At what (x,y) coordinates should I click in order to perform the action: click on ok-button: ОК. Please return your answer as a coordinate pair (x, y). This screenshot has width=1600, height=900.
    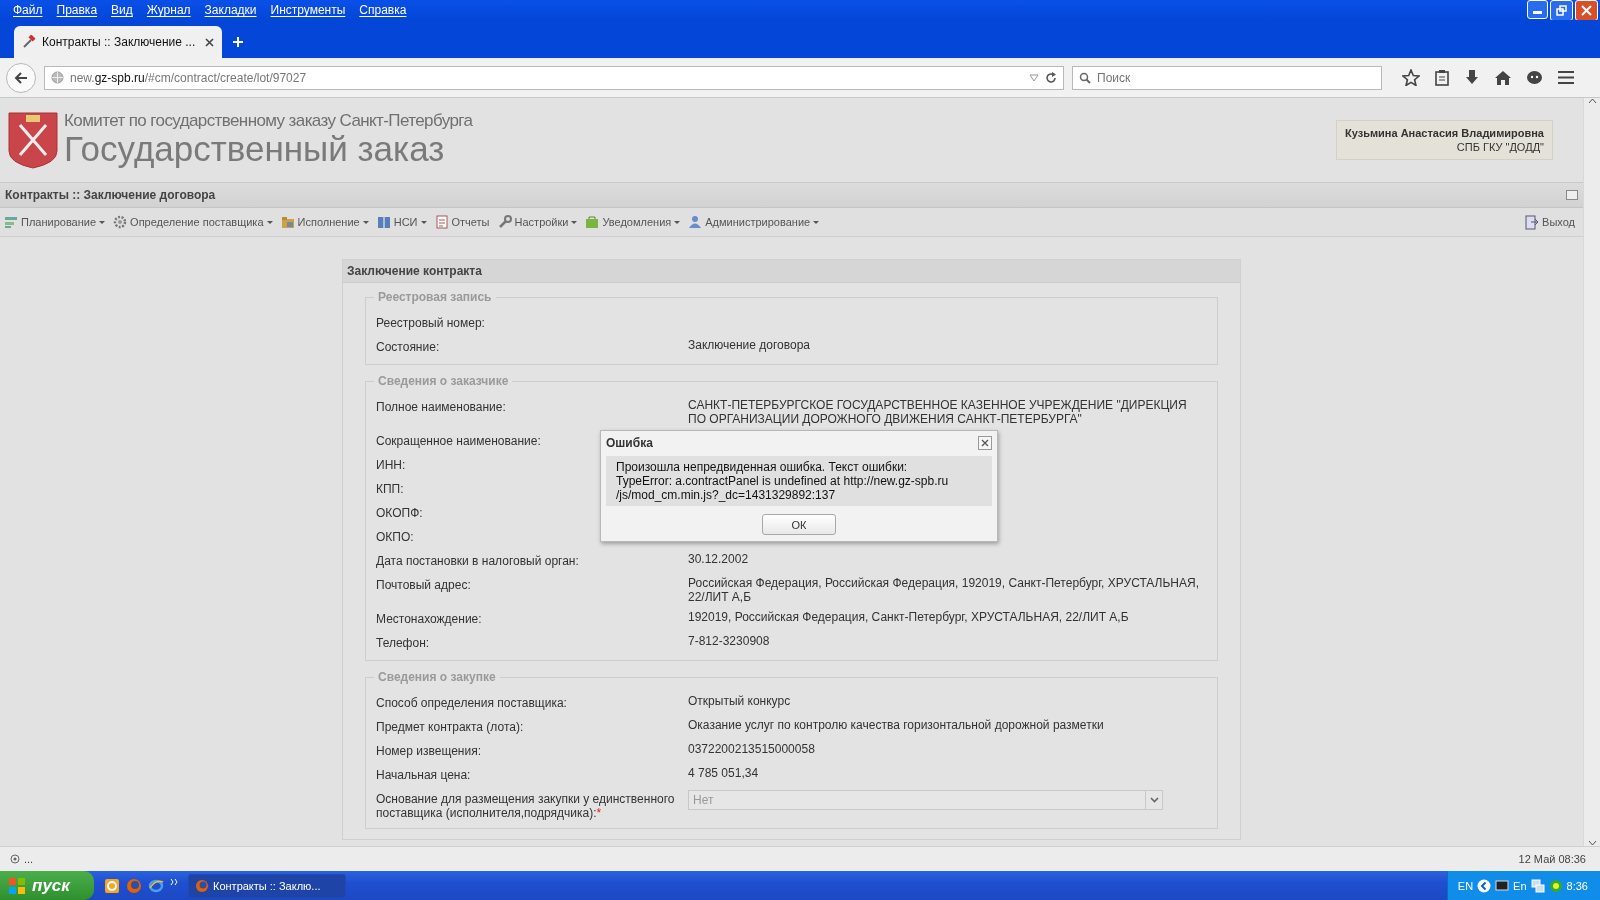
    Looking at the image, I should click on (799, 524).